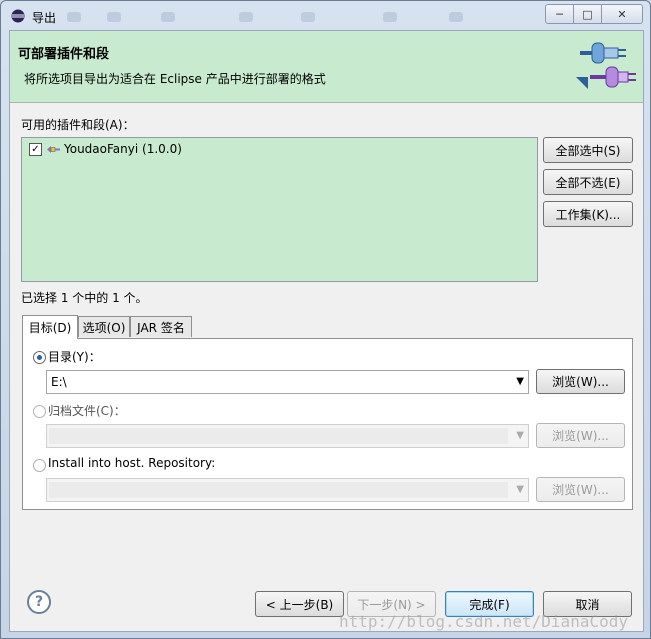  Describe the element at coordinates (39, 602) in the screenshot. I see `help-icon: ?` at that location.